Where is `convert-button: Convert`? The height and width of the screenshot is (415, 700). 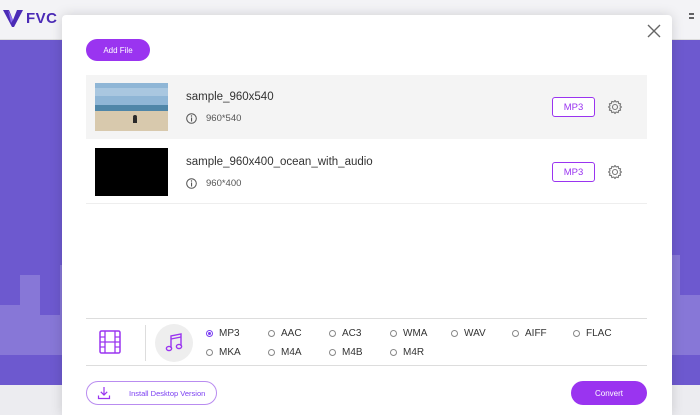 convert-button: Convert is located at coordinates (609, 393).